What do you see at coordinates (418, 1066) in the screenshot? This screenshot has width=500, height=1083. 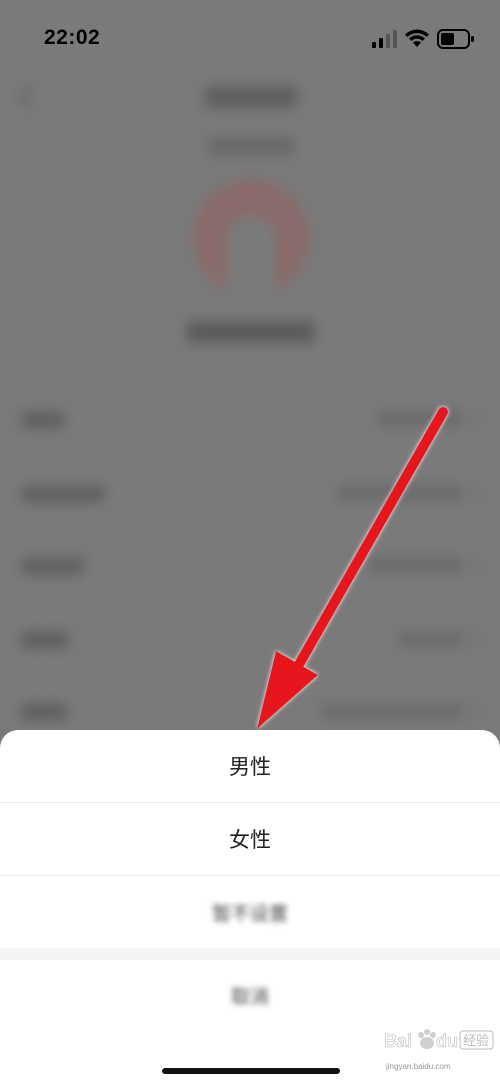 I see `watermark-url: jingyan.baidu.com` at bounding box center [418, 1066].